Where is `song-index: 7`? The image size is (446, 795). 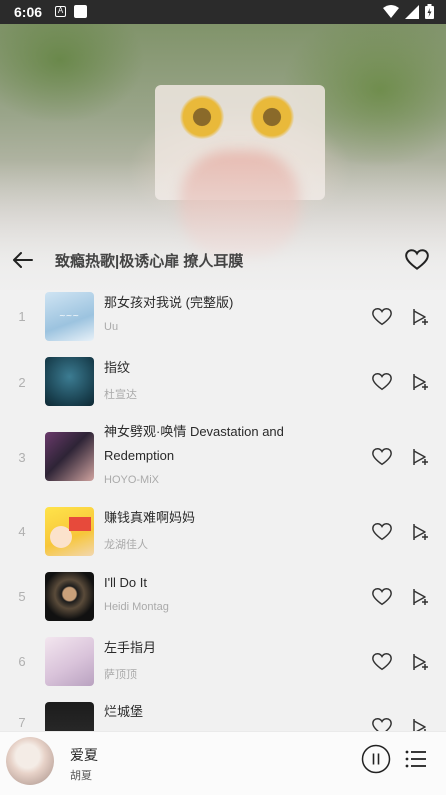 song-index: 7 is located at coordinates (22, 722).